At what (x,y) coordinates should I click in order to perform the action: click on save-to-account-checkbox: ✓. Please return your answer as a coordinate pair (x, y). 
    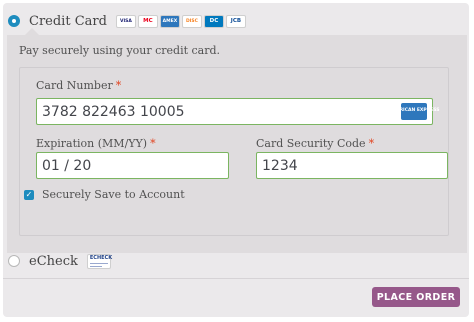
    Looking at the image, I should click on (29, 194).